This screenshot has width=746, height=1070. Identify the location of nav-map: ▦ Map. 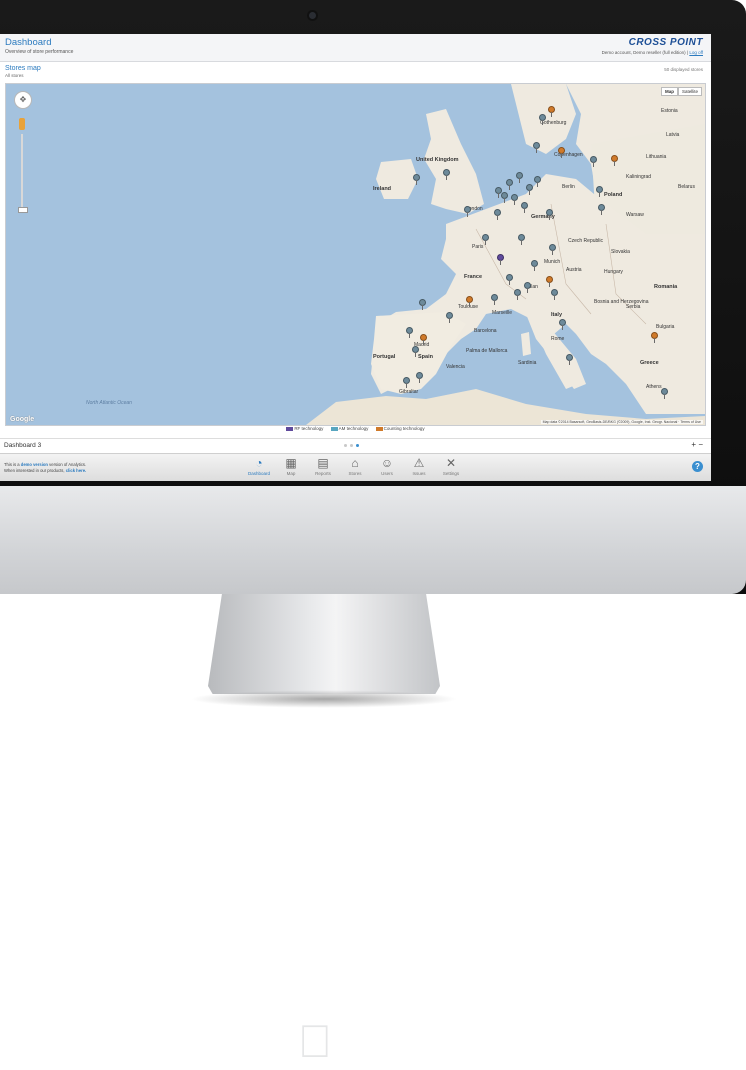
(291, 468).